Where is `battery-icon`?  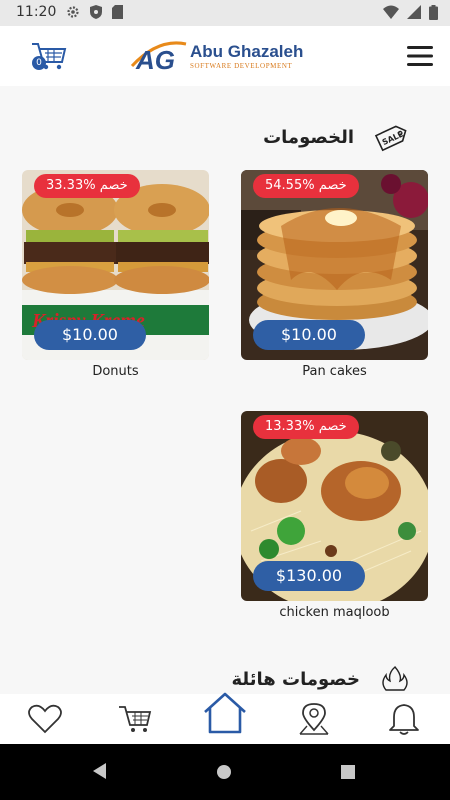 battery-icon is located at coordinates (433, 14).